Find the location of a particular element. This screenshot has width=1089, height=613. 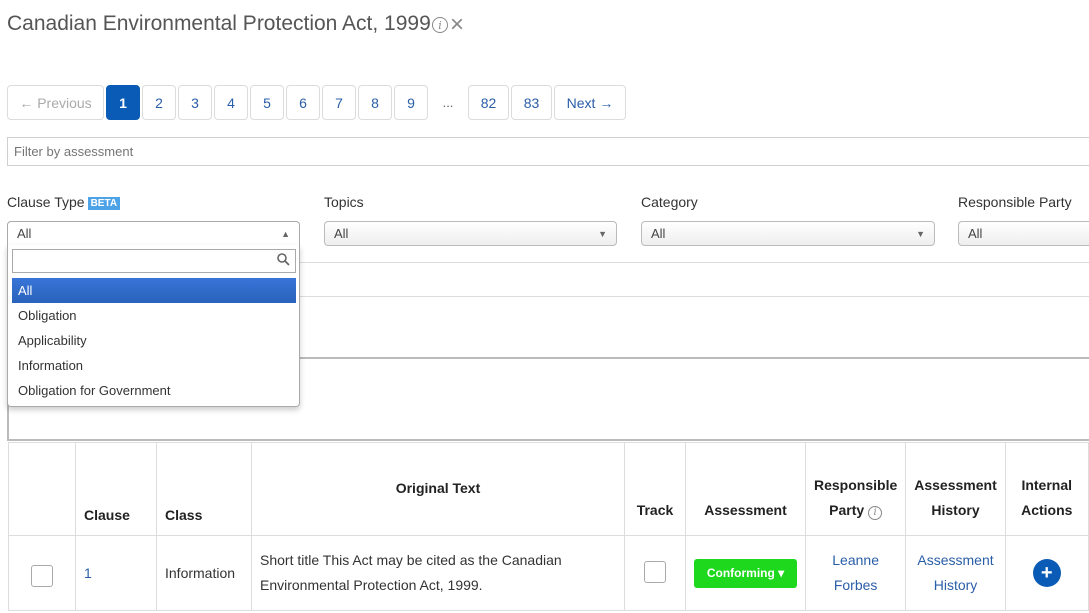

assessment-header: Assessment is located at coordinates (745, 489).